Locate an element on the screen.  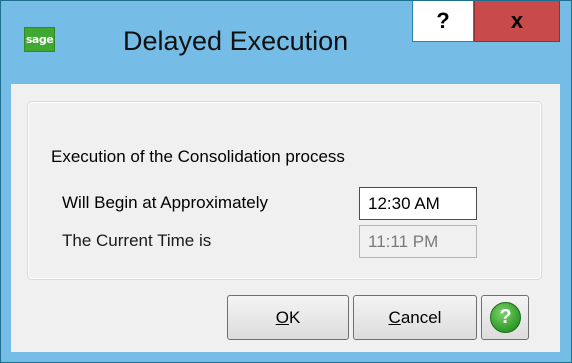
begin-time-field is located at coordinates (418, 203).